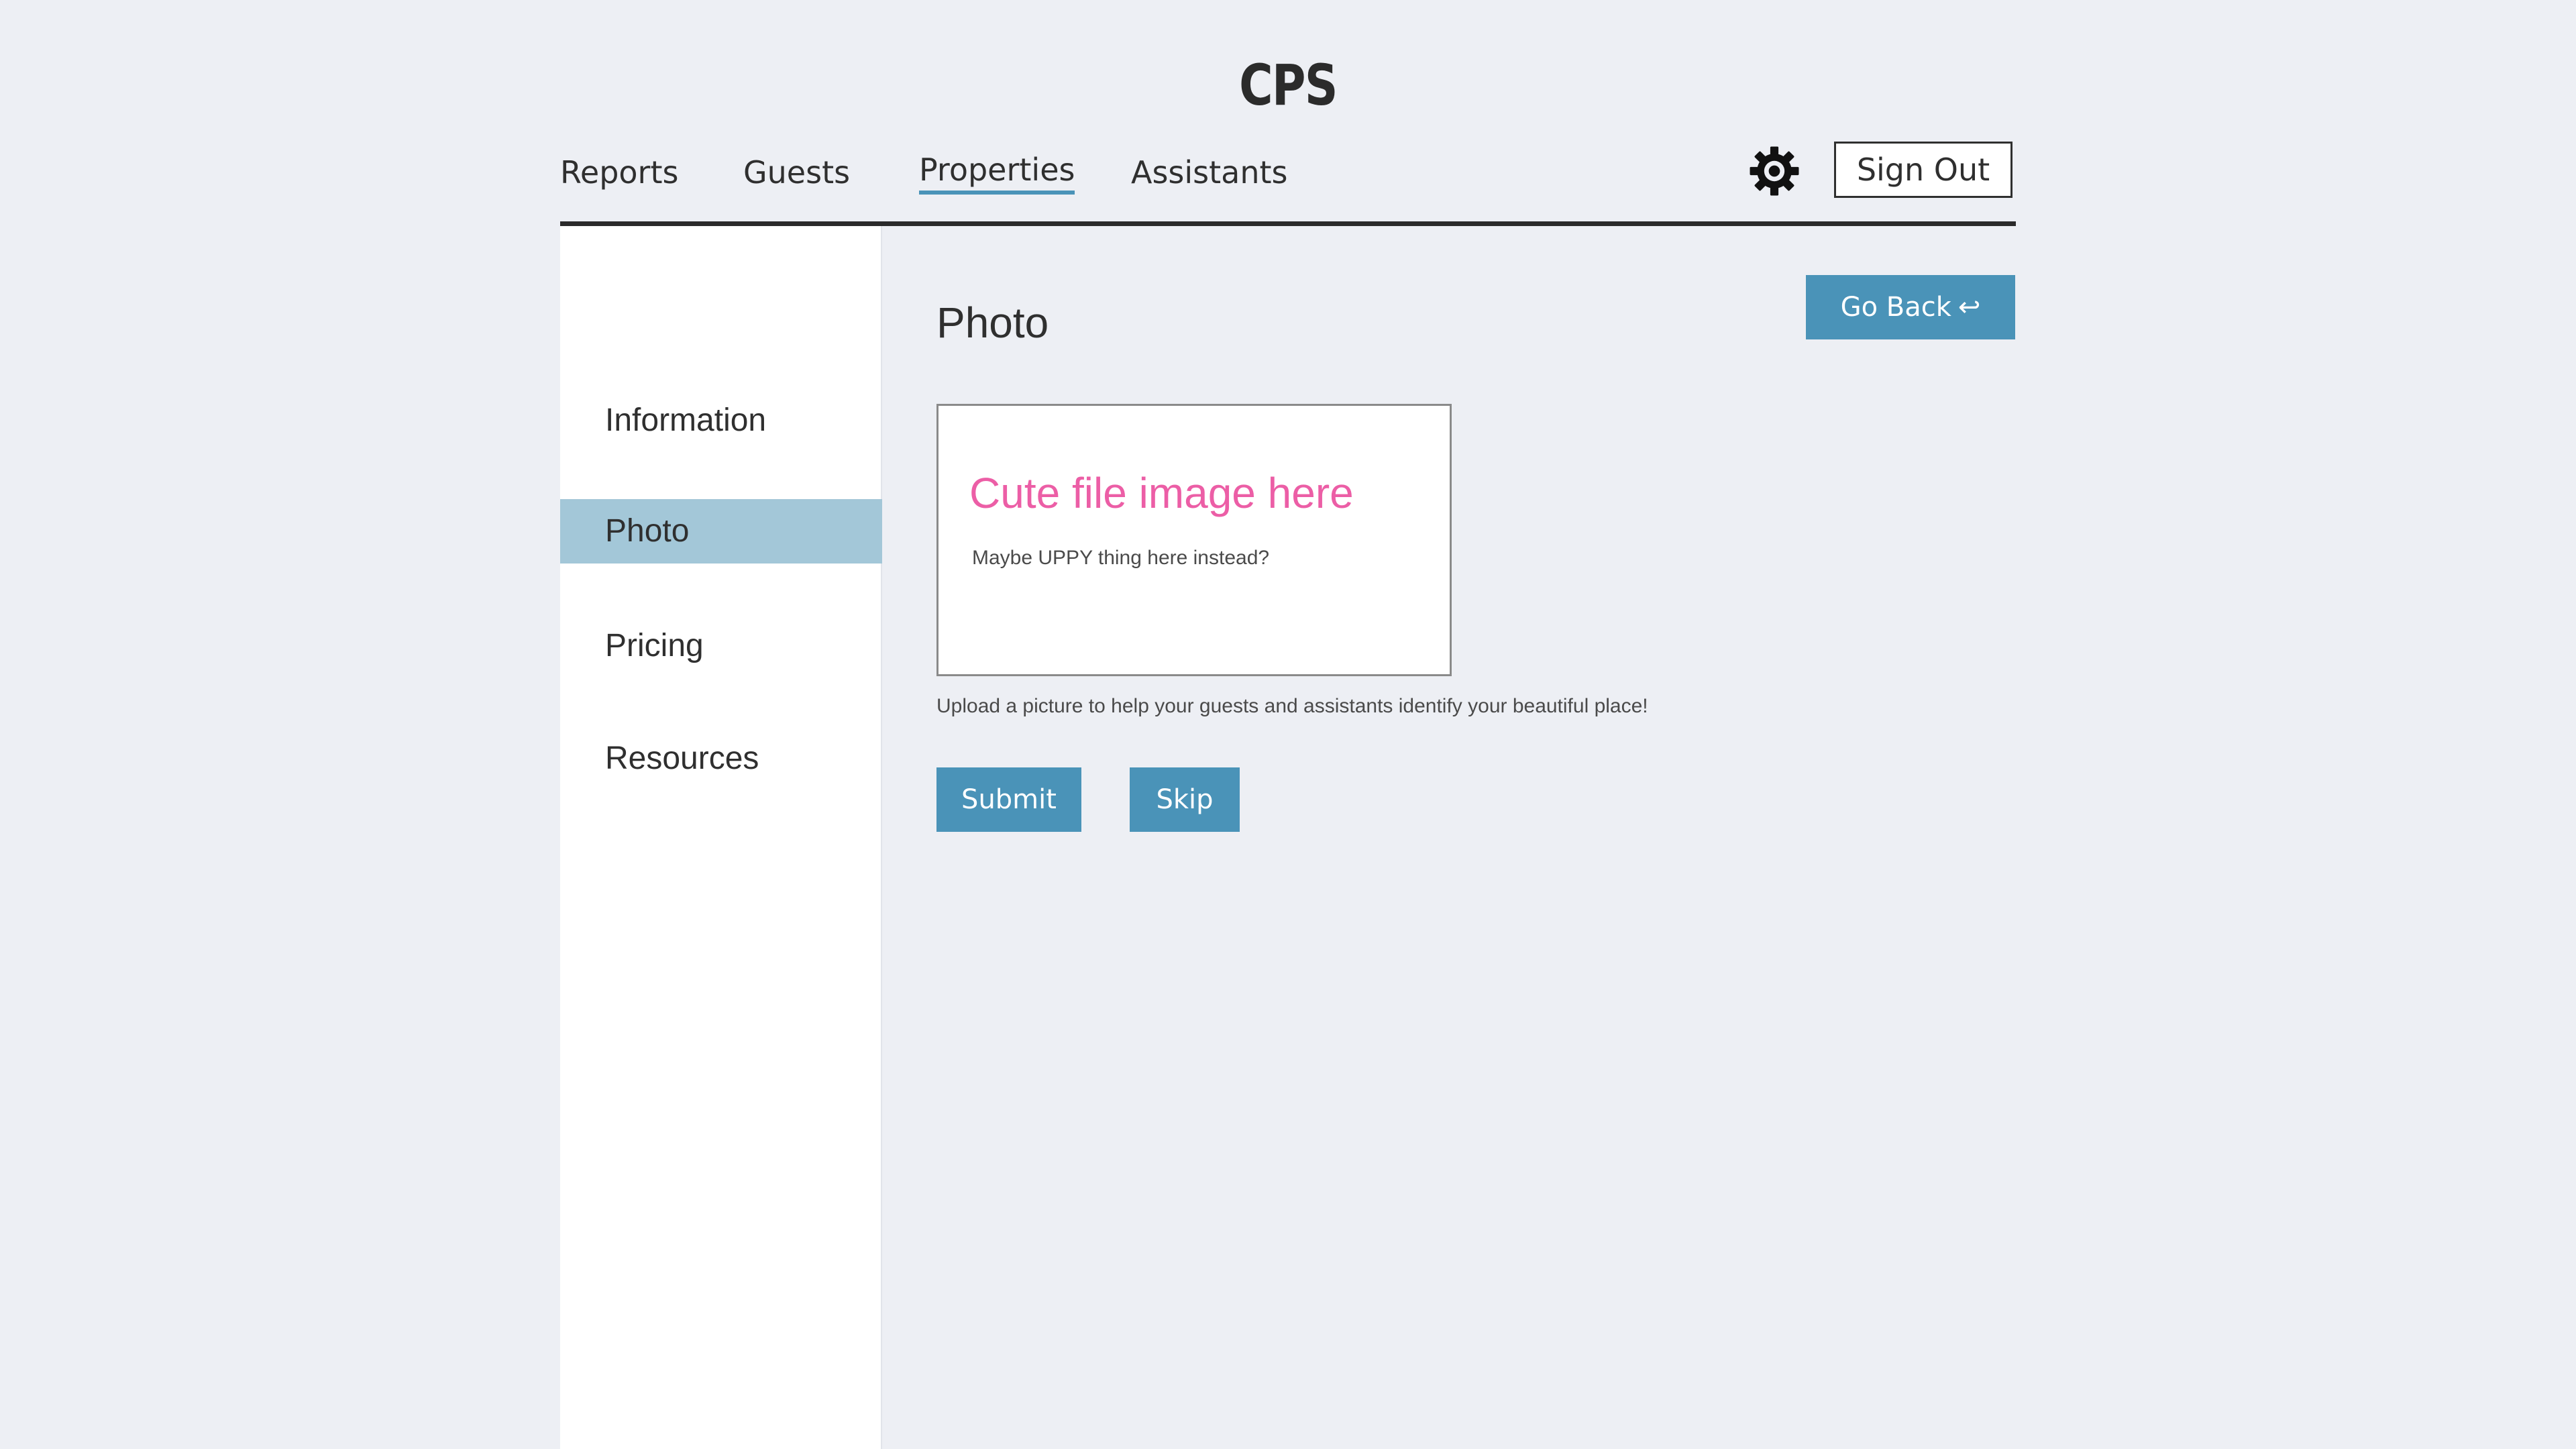 The image size is (2576, 1449). What do you see at coordinates (1209, 172) in the screenshot?
I see `nav-assistants: Assistants` at bounding box center [1209, 172].